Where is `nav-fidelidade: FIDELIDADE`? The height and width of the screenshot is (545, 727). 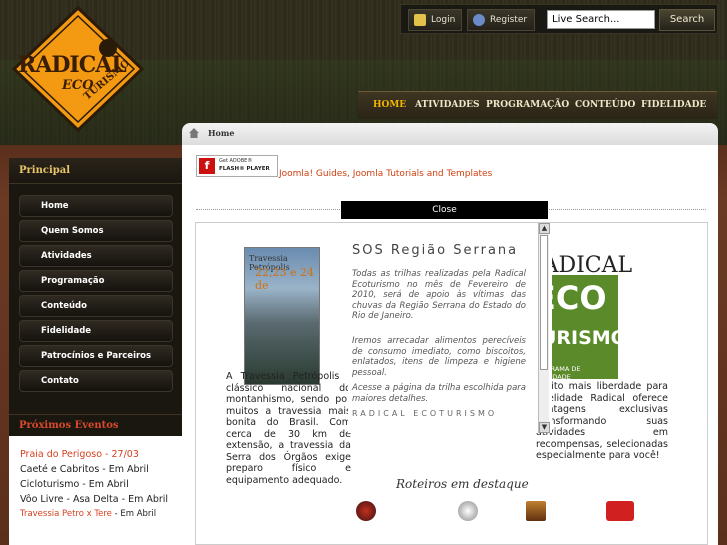
nav-fidelidade: FIDELIDADE is located at coordinates (673, 105).